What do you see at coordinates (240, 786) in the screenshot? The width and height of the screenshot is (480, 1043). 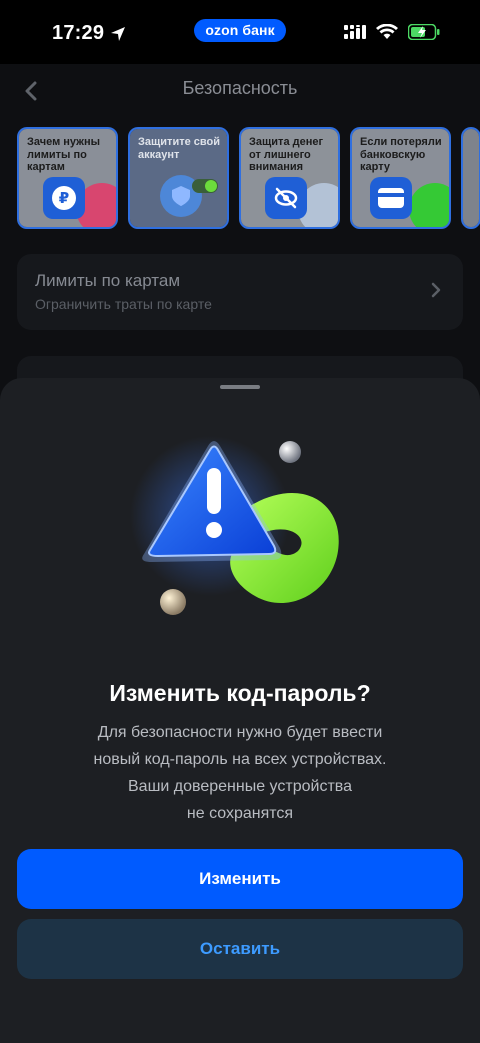 I see `description-line: Ваши доверенные устройства` at bounding box center [240, 786].